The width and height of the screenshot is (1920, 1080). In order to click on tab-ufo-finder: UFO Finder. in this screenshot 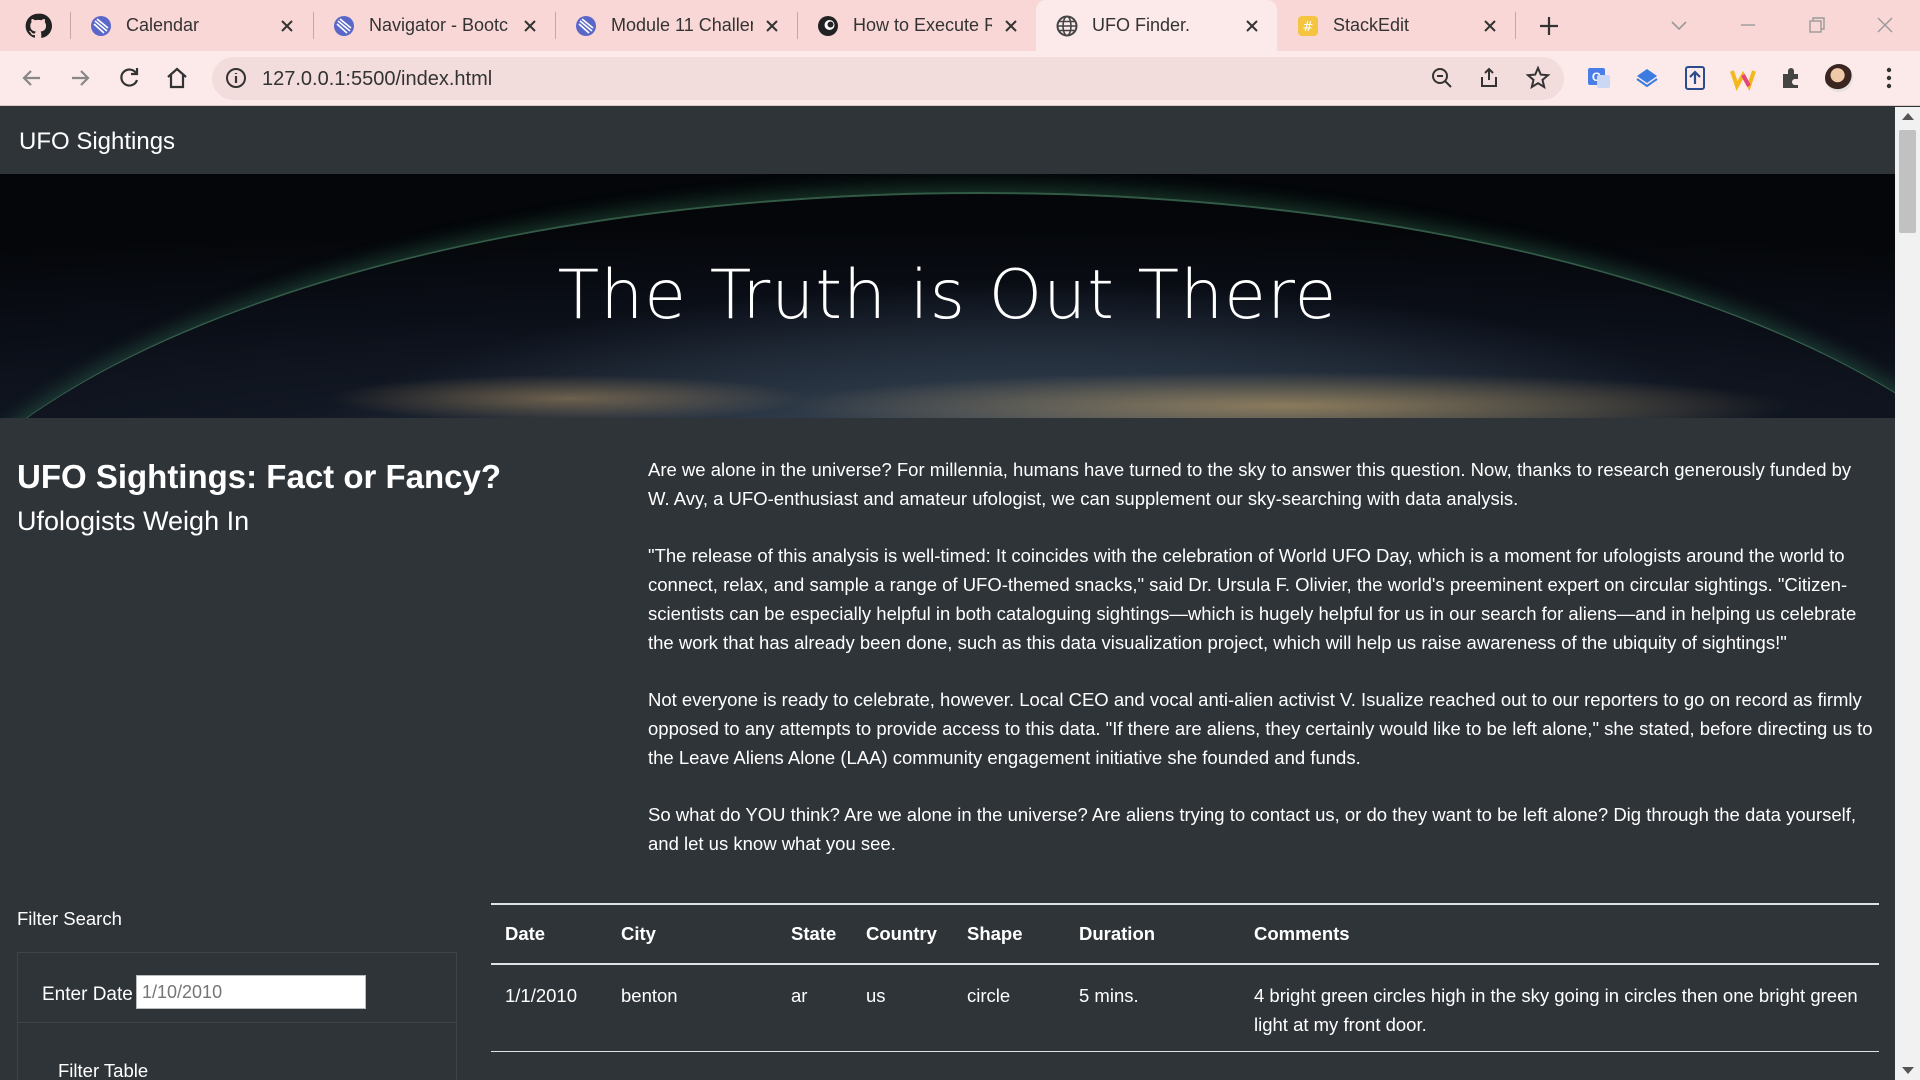, I will do `click(1156, 25)`.